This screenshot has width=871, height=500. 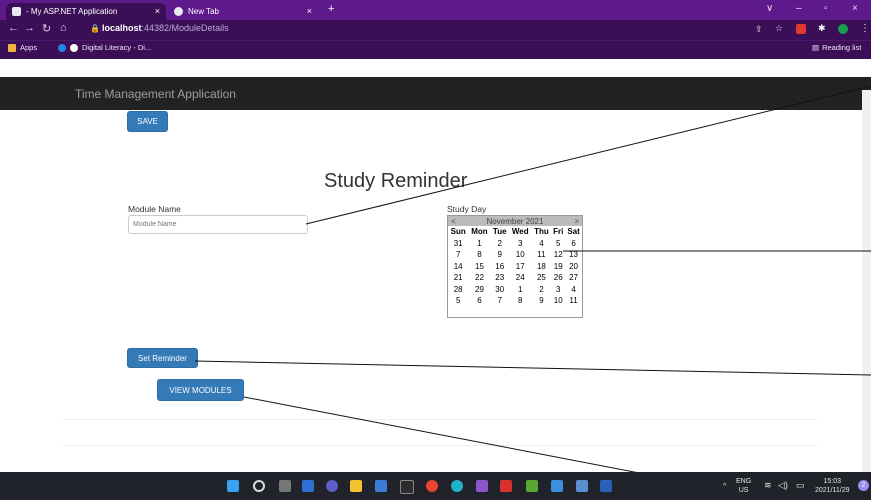 What do you see at coordinates (724, 486) in the screenshot?
I see `tray-chevron-icon: ^` at bounding box center [724, 486].